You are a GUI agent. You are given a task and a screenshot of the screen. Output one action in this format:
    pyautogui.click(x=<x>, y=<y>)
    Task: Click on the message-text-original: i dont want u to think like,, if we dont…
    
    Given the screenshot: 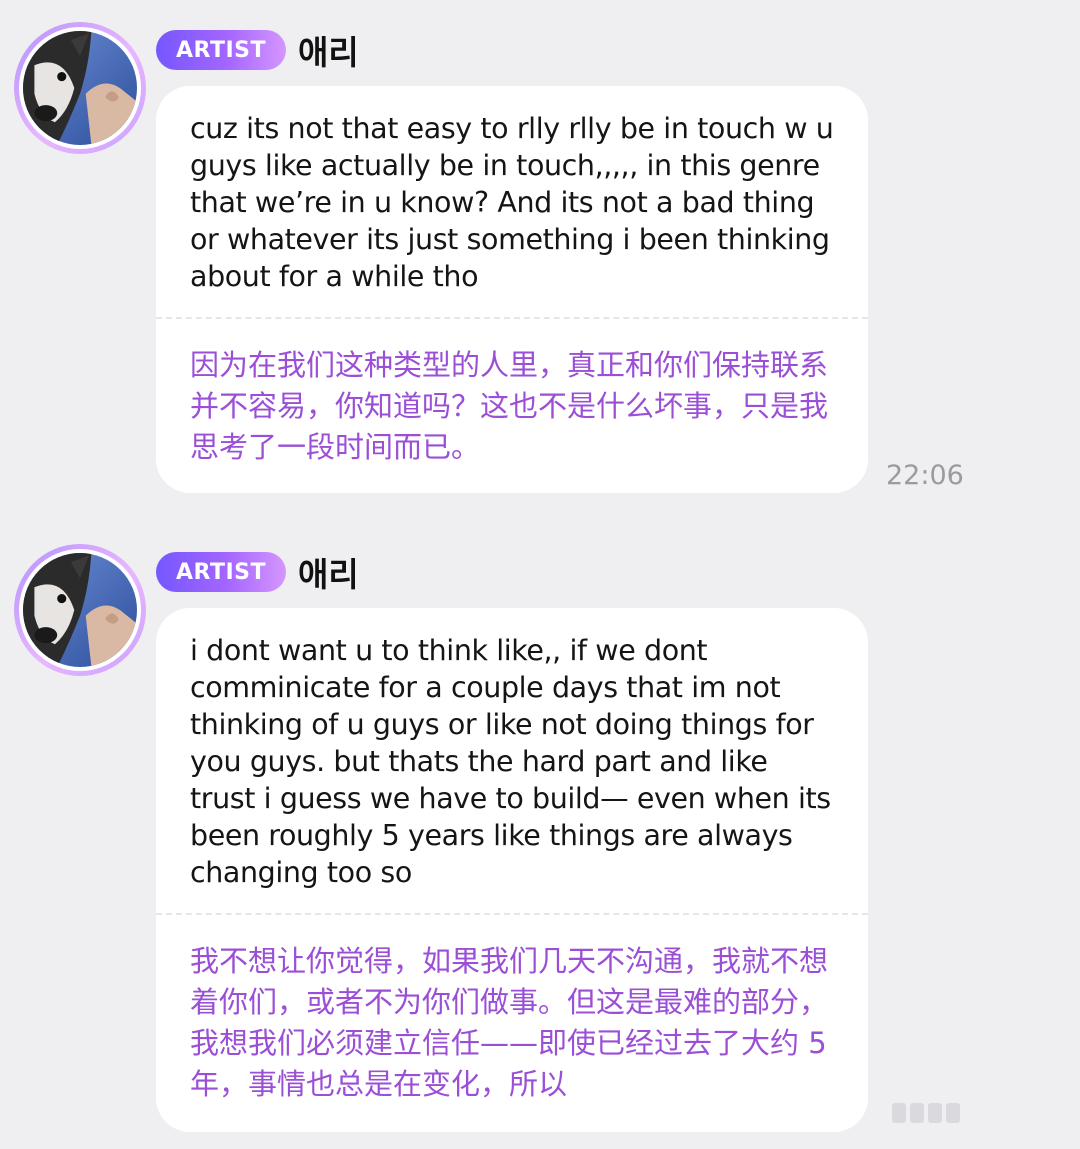 What is the action you would take?
    pyautogui.click(x=510, y=761)
    